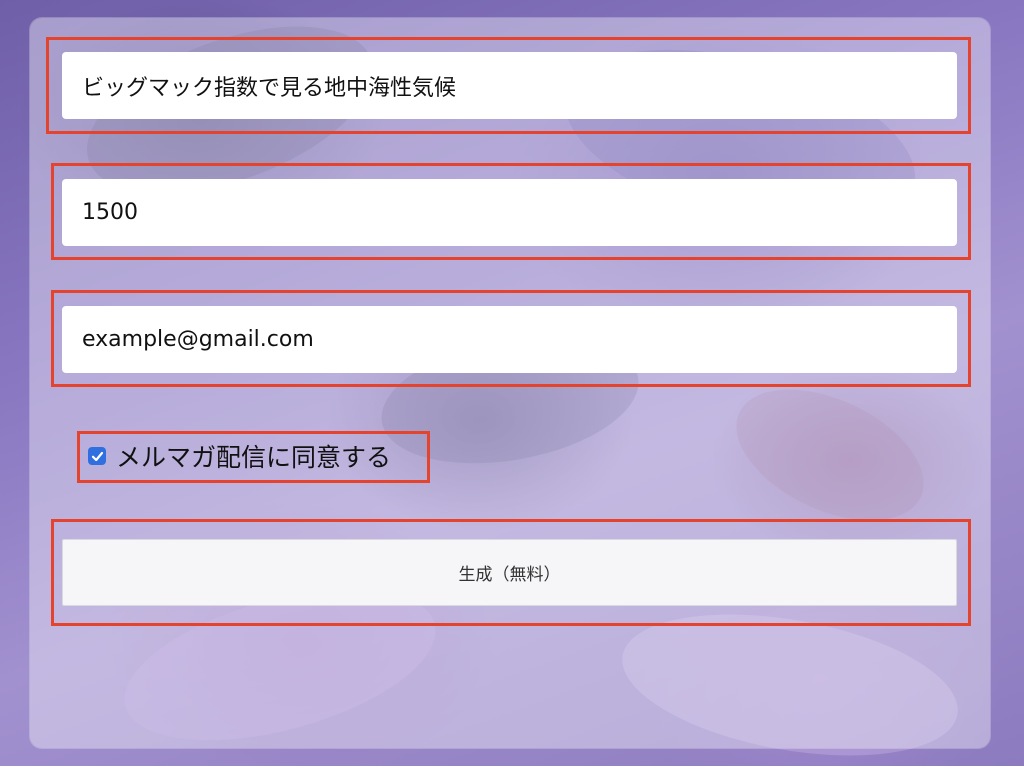 The image size is (1024, 779). What do you see at coordinates (509, 85) in the screenshot?
I see `title-input` at bounding box center [509, 85].